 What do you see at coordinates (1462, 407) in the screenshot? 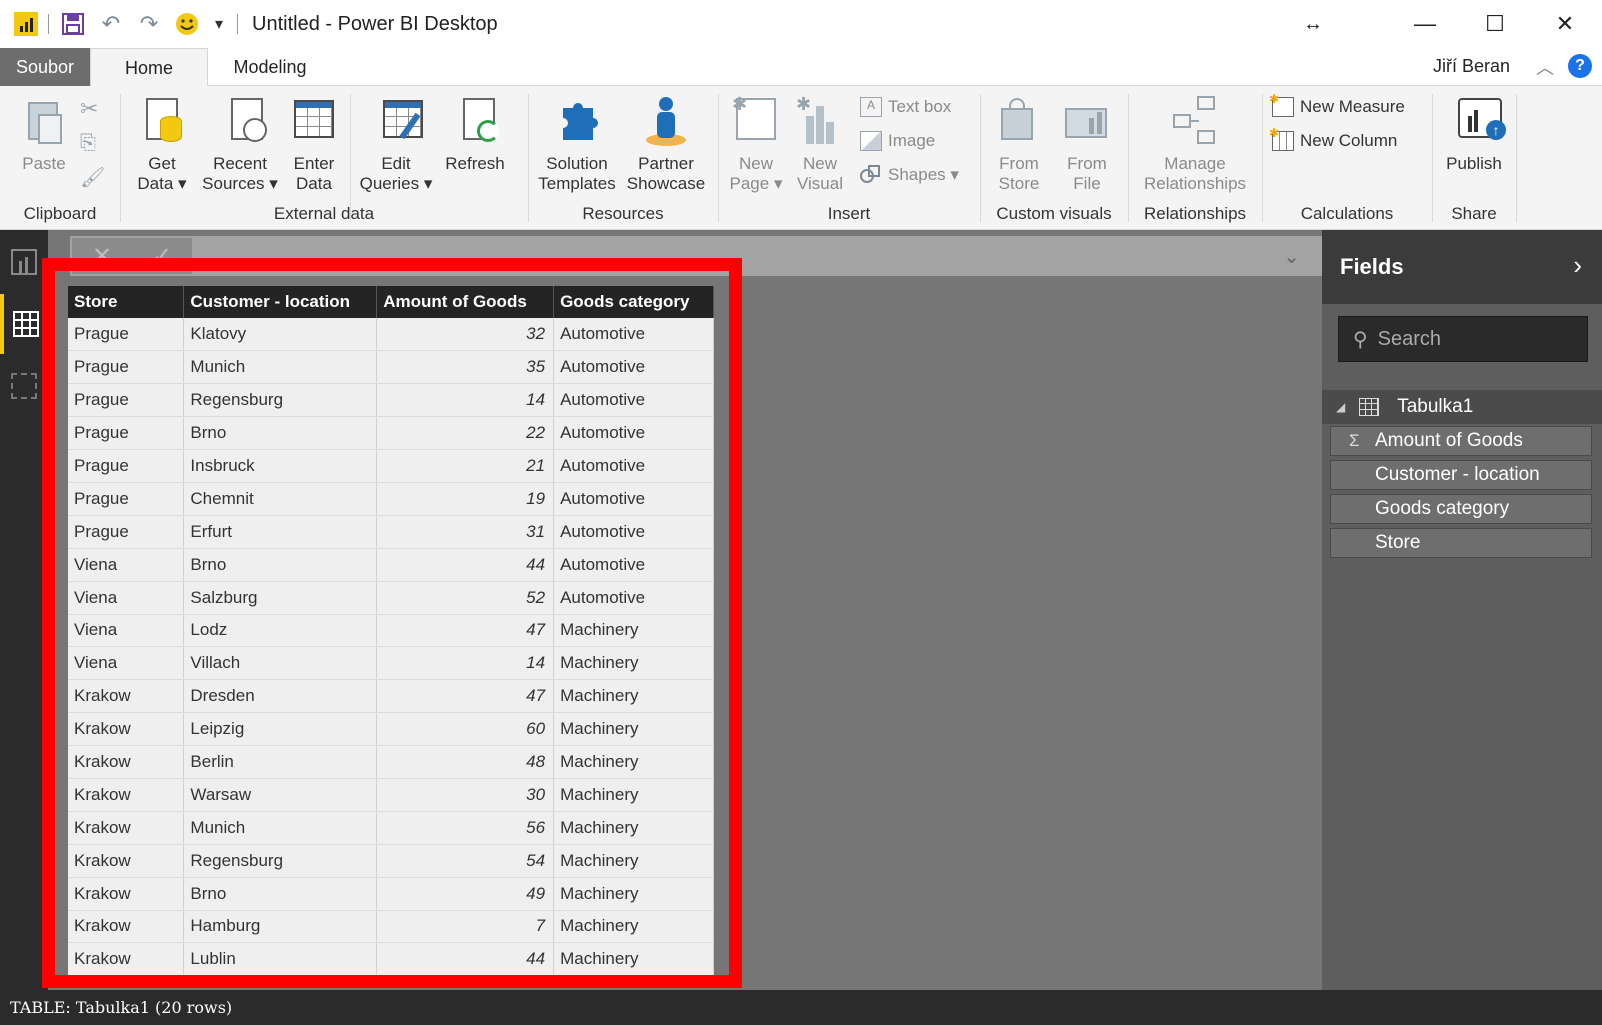
I see `table-node-tabulka1: ◢ Tabulka1` at bounding box center [1462, 407].